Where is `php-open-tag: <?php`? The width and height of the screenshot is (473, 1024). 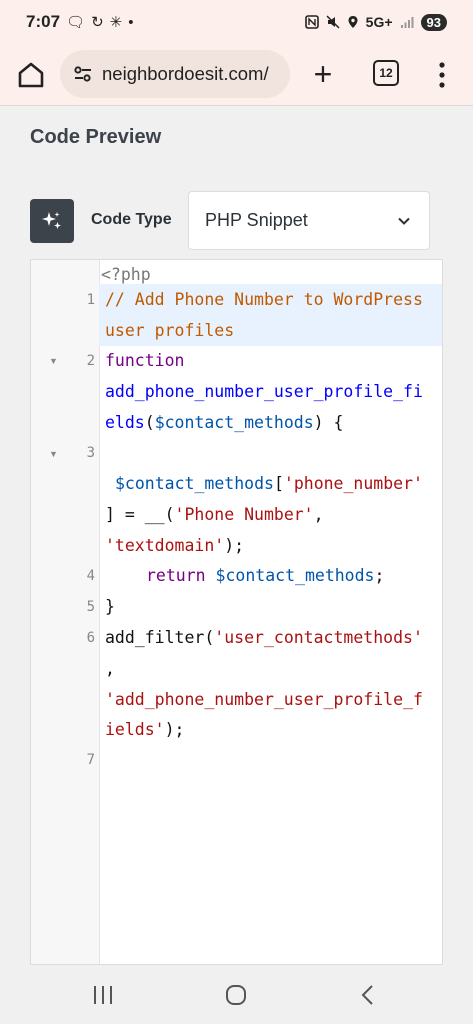 php-open-tag: <?php is located at coordinates (126, 274).